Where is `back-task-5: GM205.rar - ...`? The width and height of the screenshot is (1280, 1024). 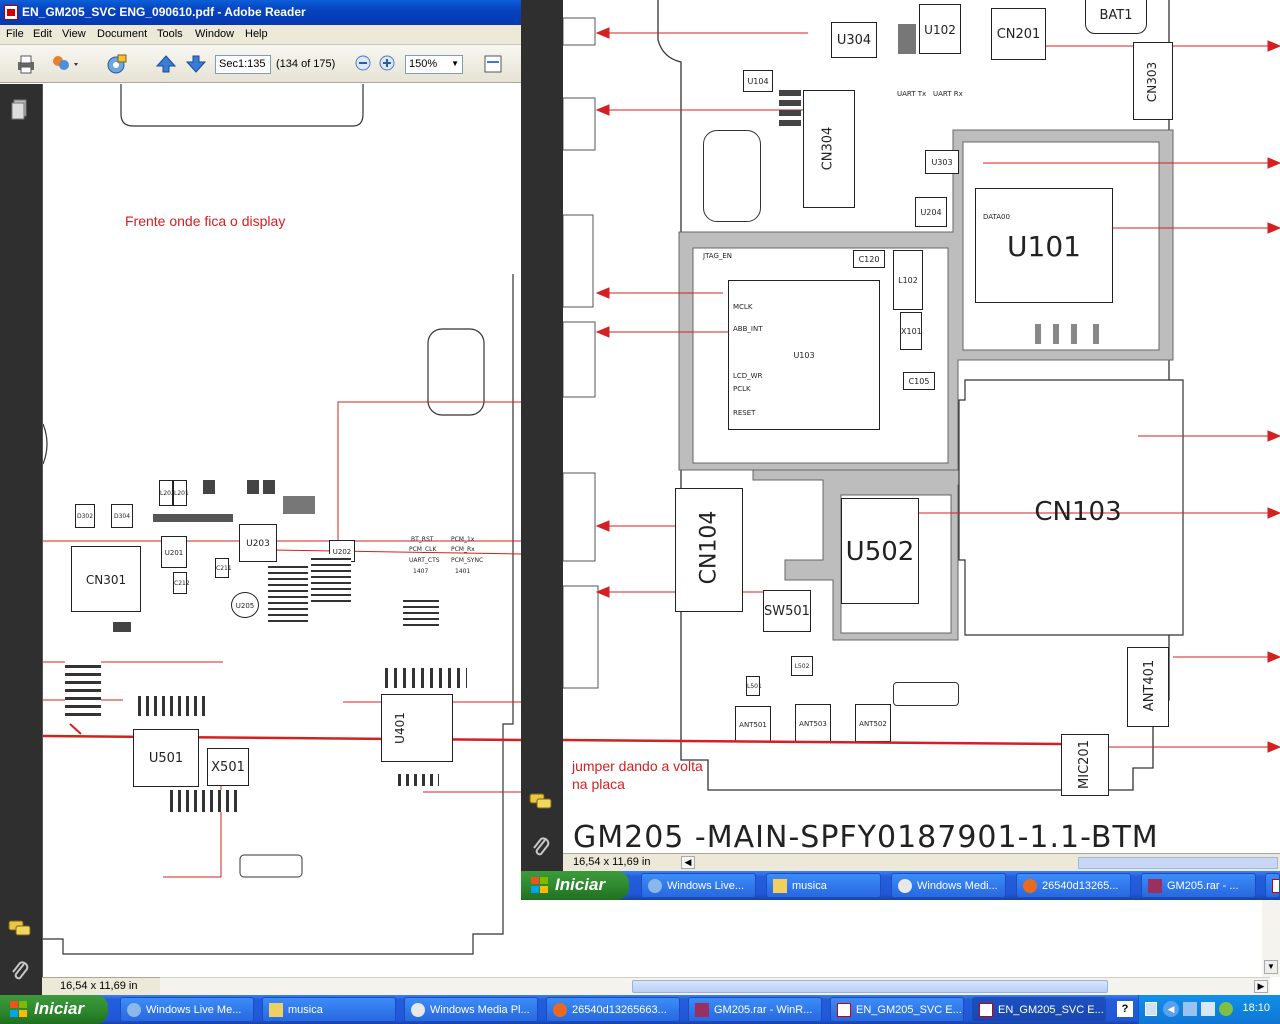 back-task-5: GM205.rar - ... is located at coordinates (1198, 885).